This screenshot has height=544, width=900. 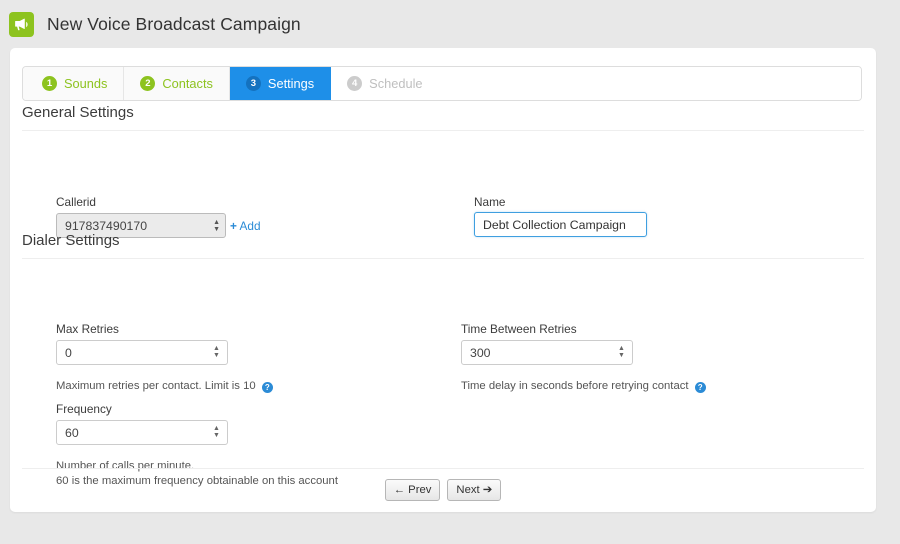 I want to click on tab-settings-number: 3, so click(x=253, y=83).